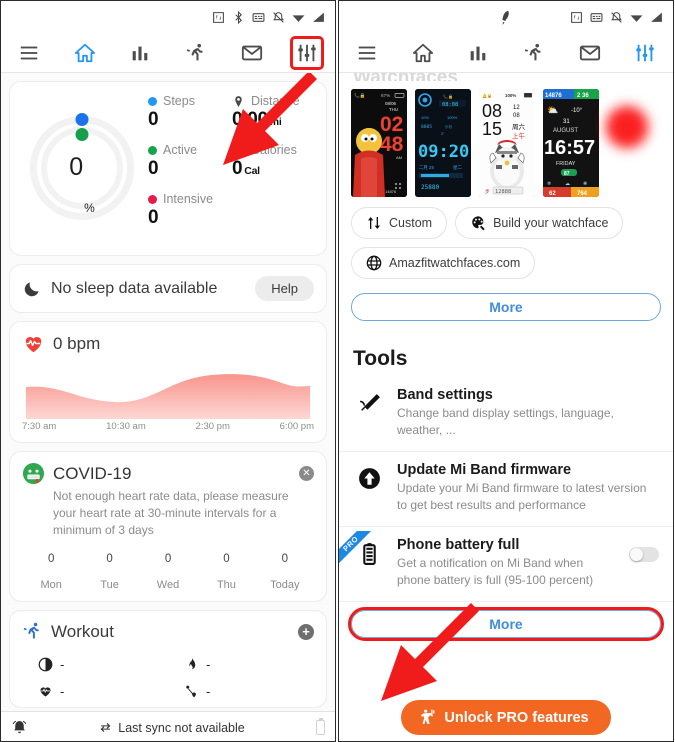 The height and width of the screenshot is (742, 675). What do you see at coordinates (153, 217) in the screenshot?
I see `stat-intensive-value: 0` at bounding box center [153, 217].